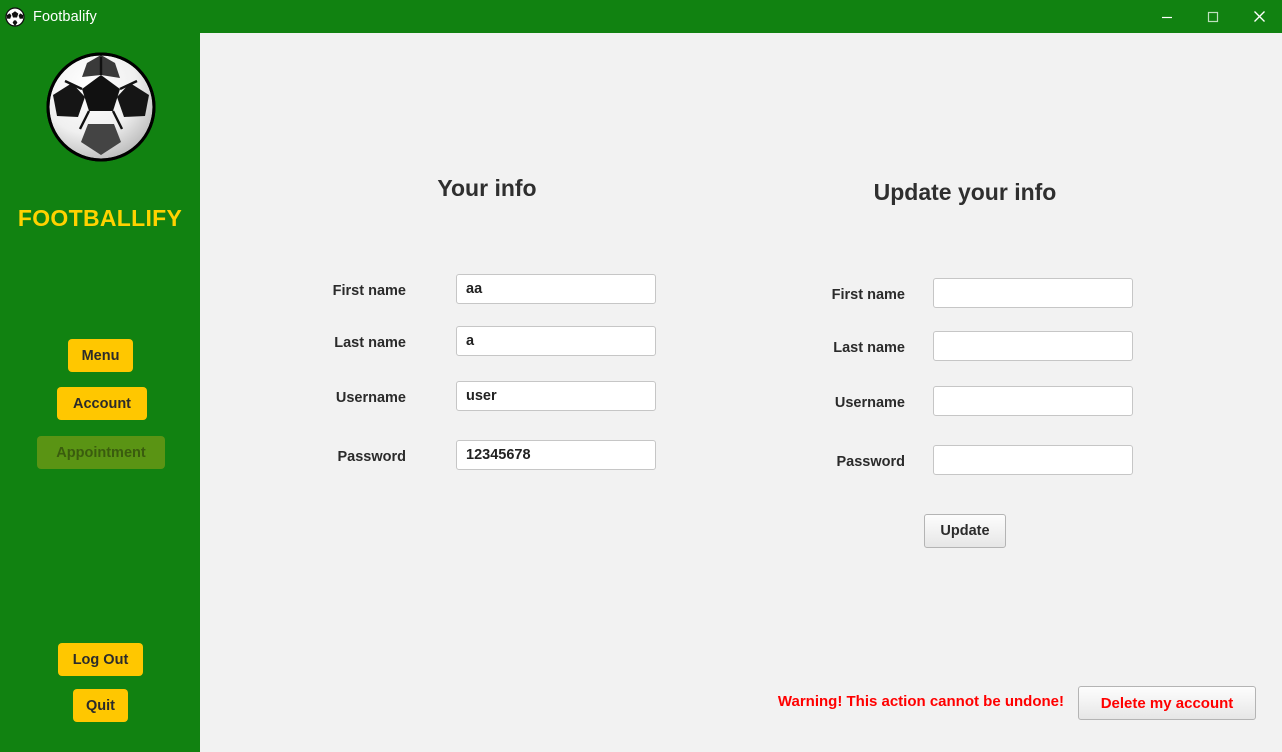 This screenshot has height=752, width=1282. I want to click on update-button: Update, so click(965, 531).